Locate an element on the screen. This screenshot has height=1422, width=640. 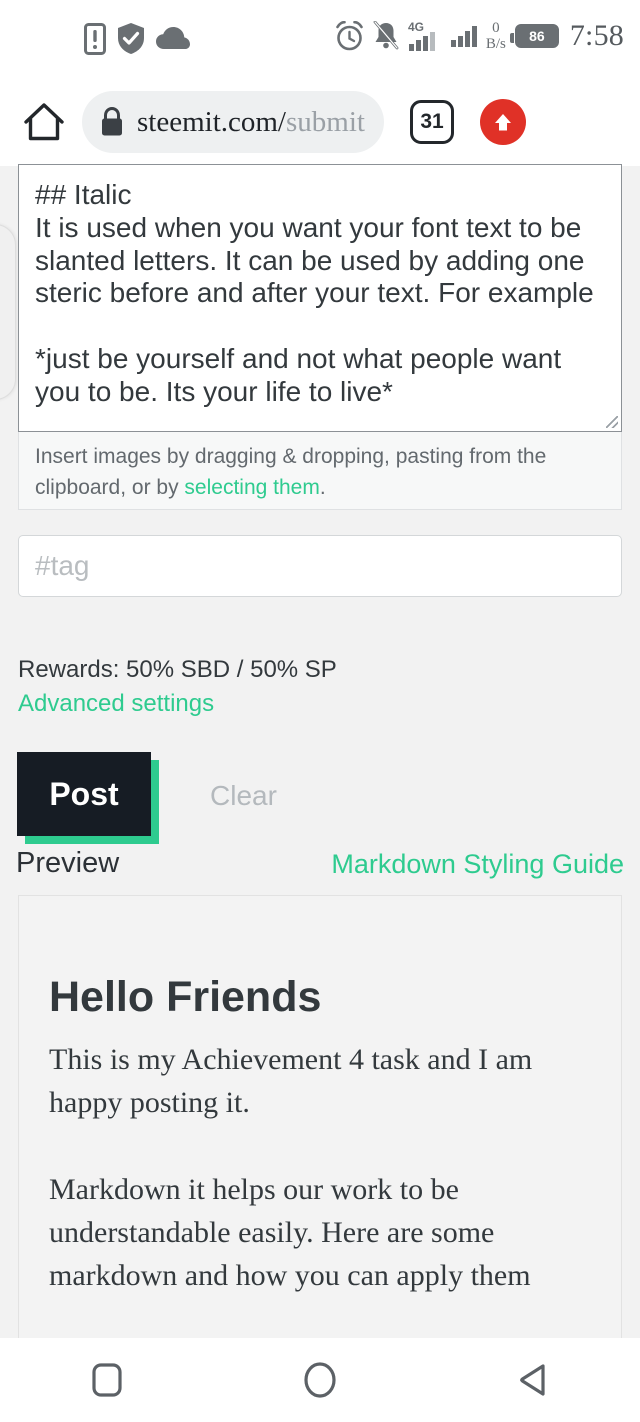
nav-back-button is located at coordinates (533, 1380).